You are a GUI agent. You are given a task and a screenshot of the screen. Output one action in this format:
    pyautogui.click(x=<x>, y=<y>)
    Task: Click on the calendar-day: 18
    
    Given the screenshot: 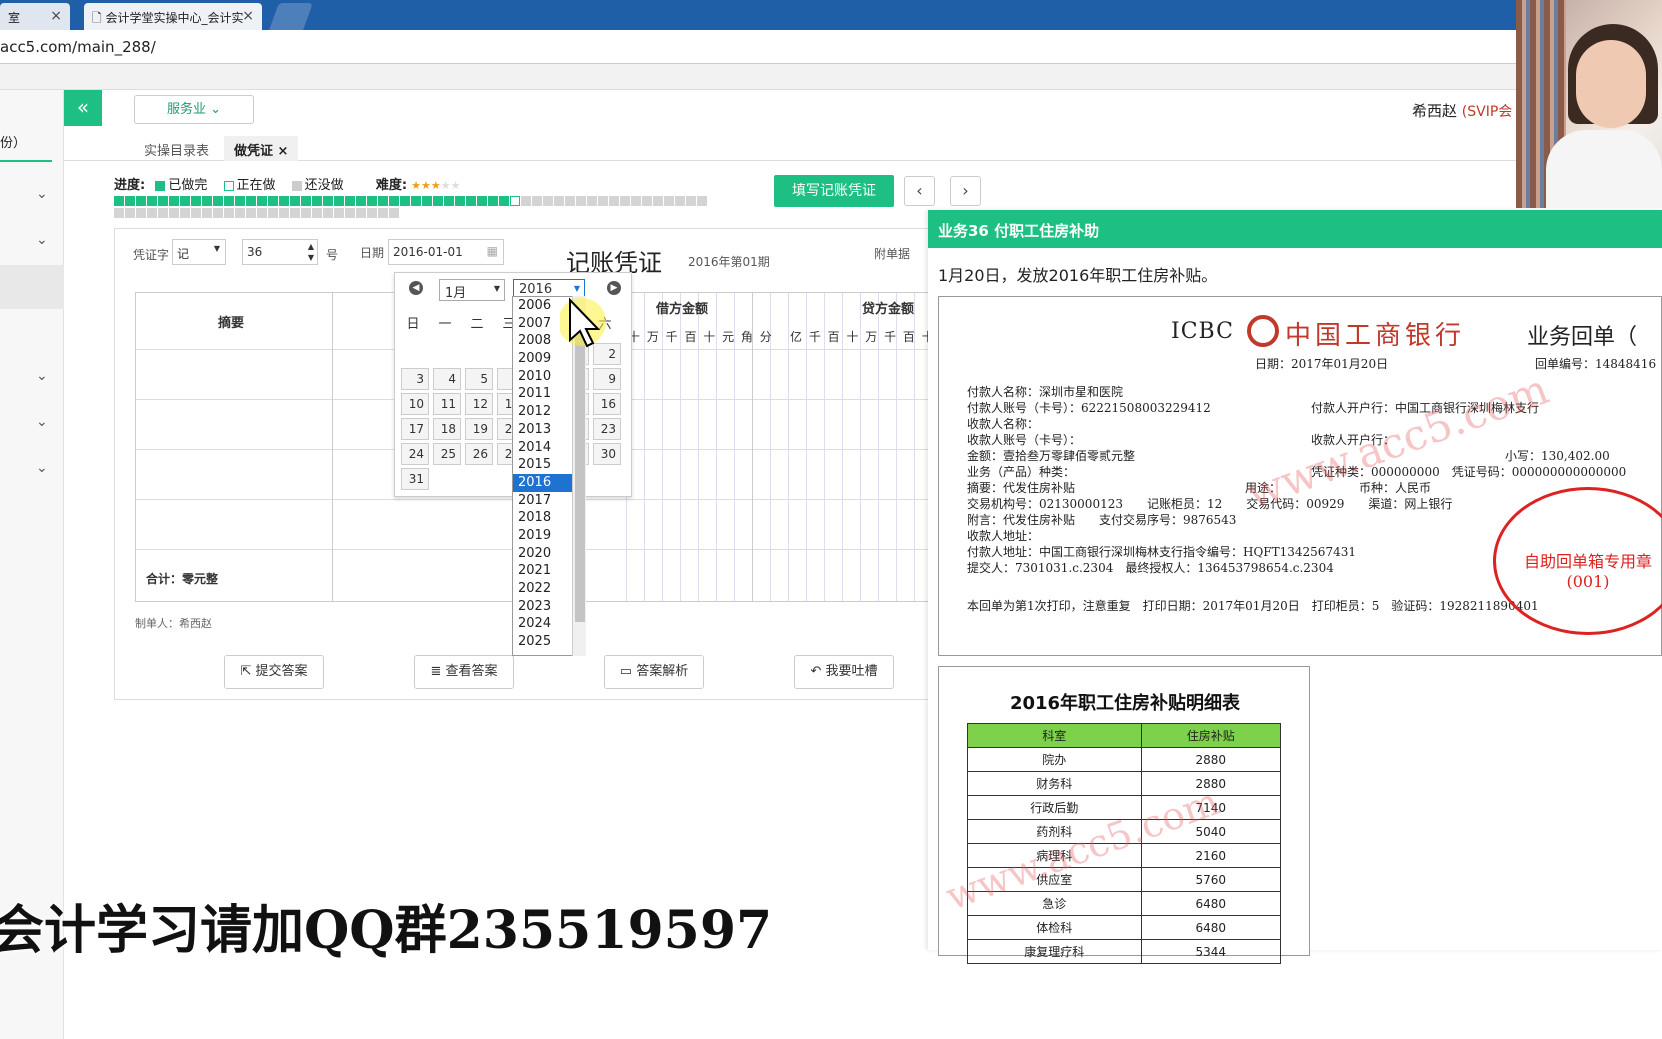 What is the action you would take?
    pyautogui.click(x=447, y=429)
    